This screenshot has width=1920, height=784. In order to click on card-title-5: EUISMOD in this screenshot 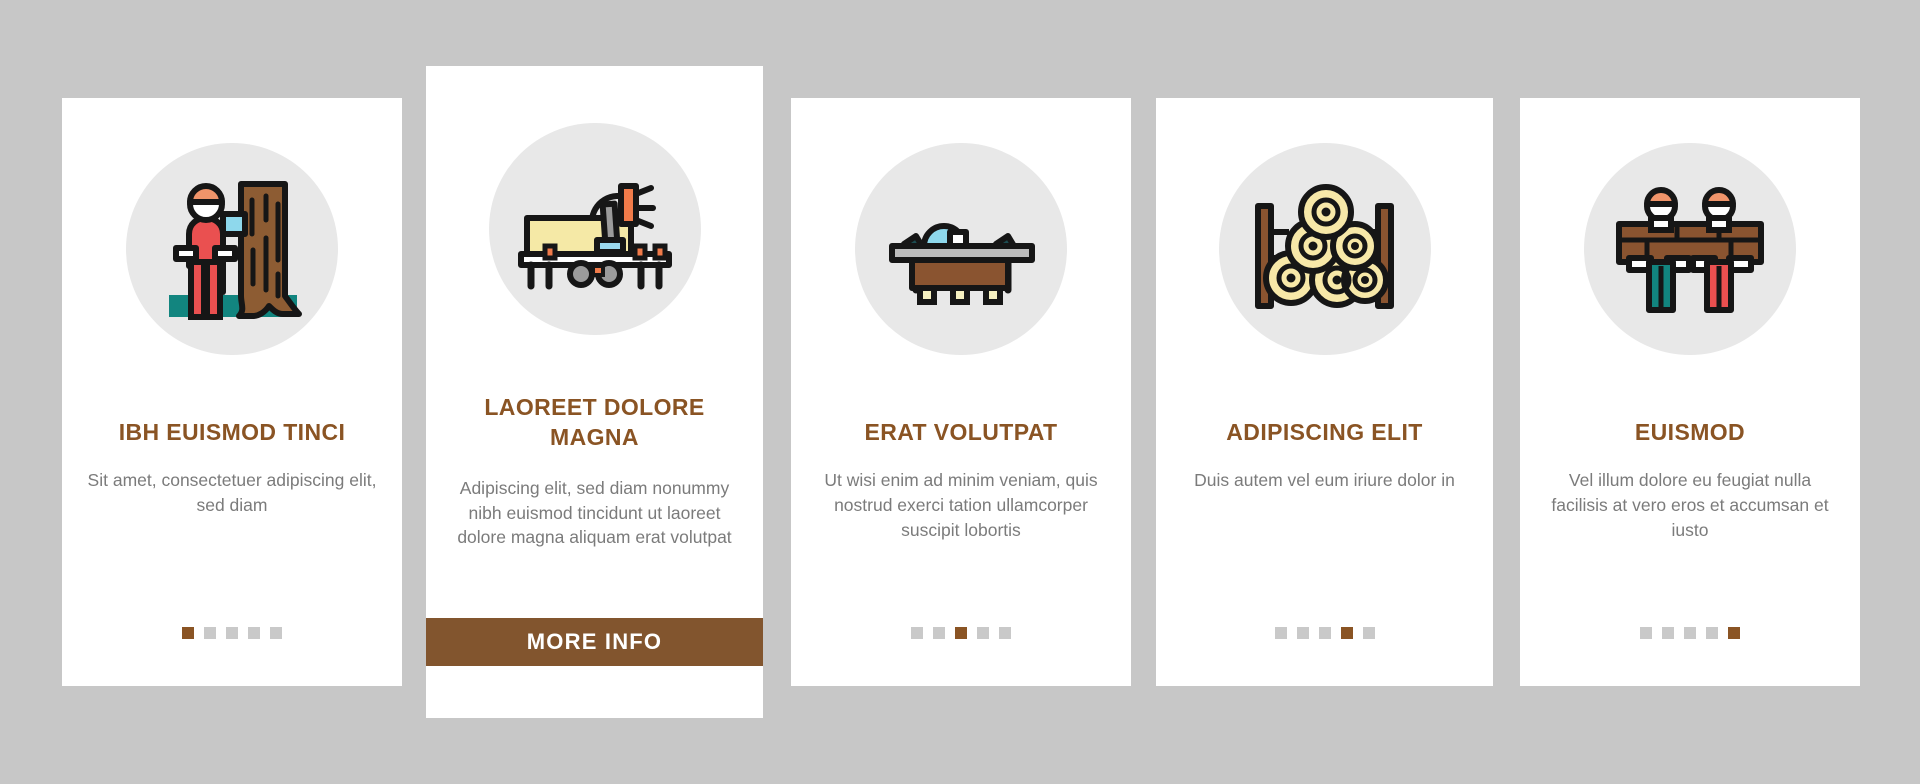, I will do `click(1690, 432)`.